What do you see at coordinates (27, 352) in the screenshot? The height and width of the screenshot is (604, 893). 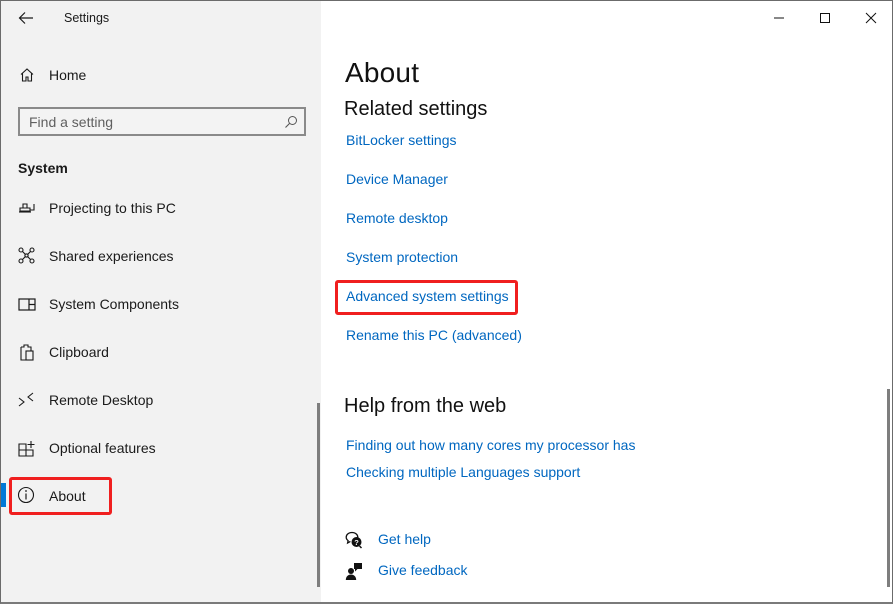 I see `clipboard-icon` at bounding box center [27, 352].